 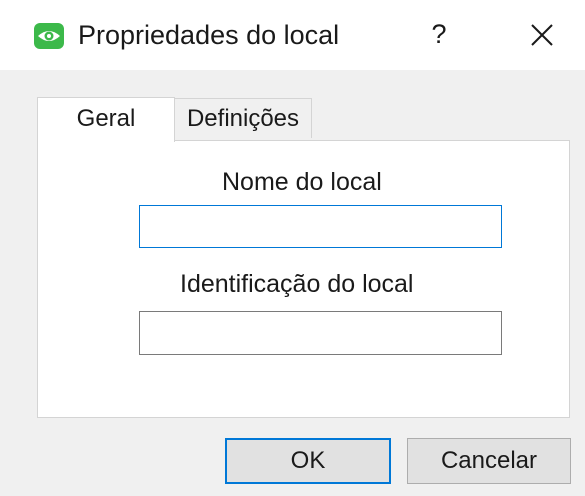 I want to click on tab-geral: Geral, so click(x=106, y=119).